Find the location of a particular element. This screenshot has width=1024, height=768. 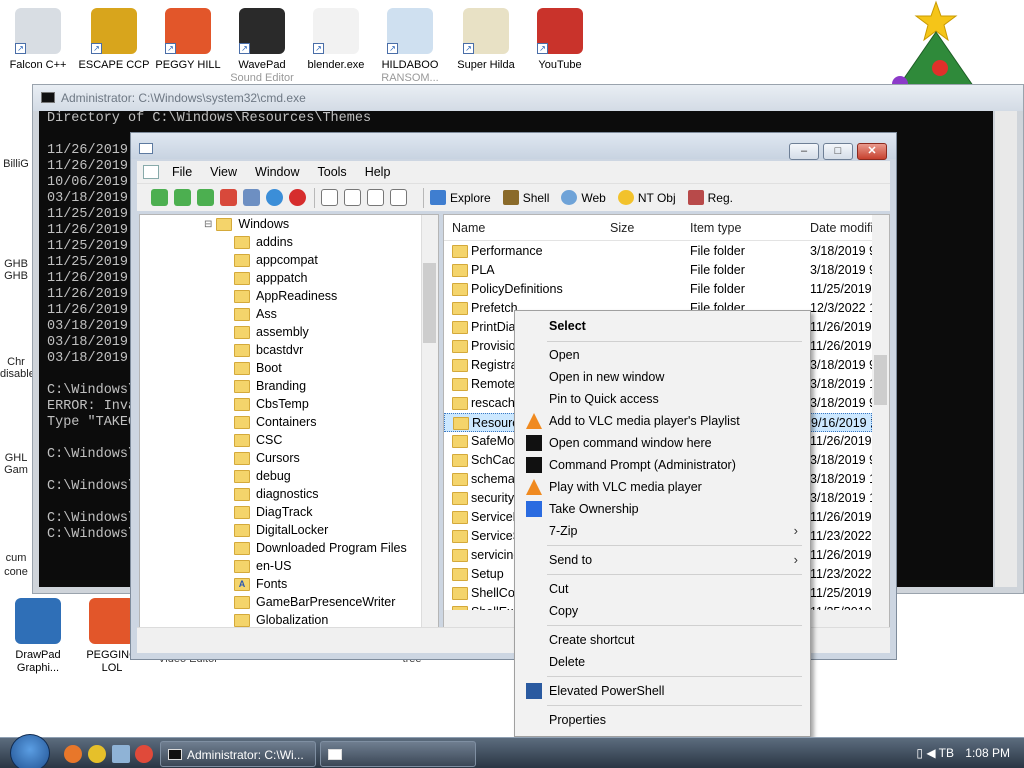

list-scrollbar is located at coordinates (880, 412).